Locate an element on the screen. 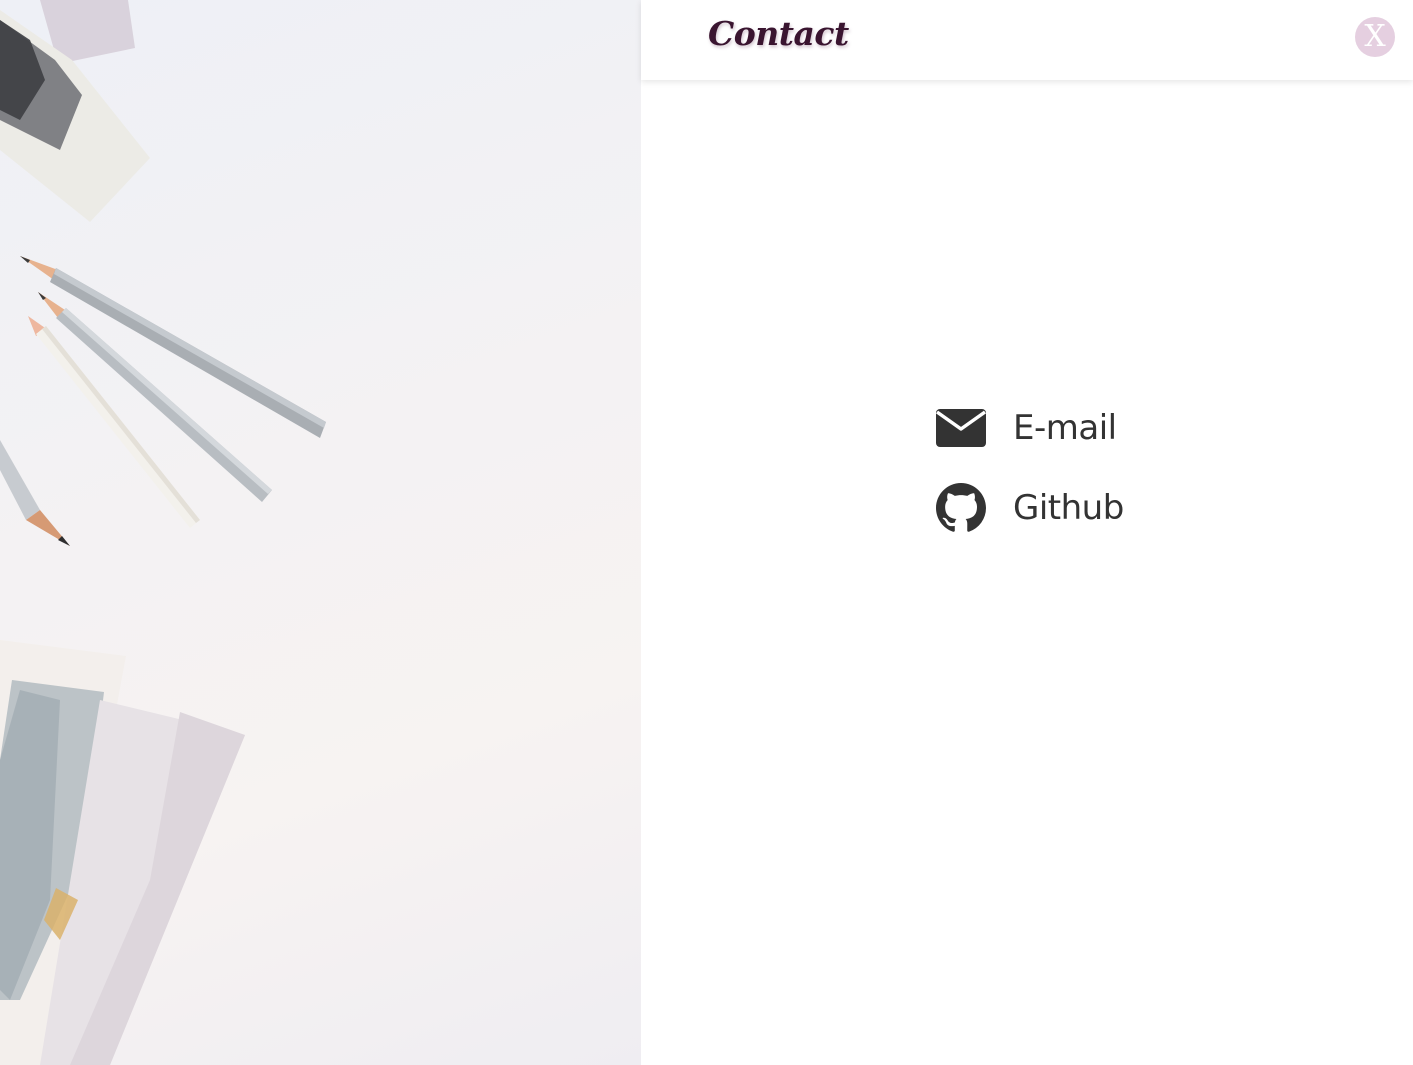 The image size is (1413, 1065). email-link: E-mail is located at coordinates (1029, 428).